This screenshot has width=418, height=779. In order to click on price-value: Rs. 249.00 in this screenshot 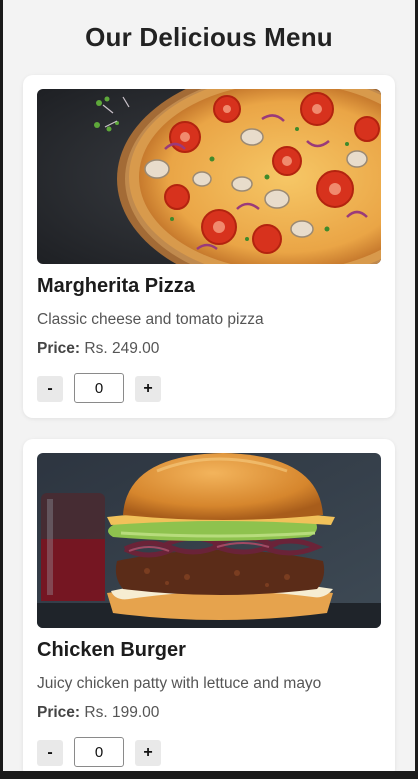, I will do `click(122, 348)`.